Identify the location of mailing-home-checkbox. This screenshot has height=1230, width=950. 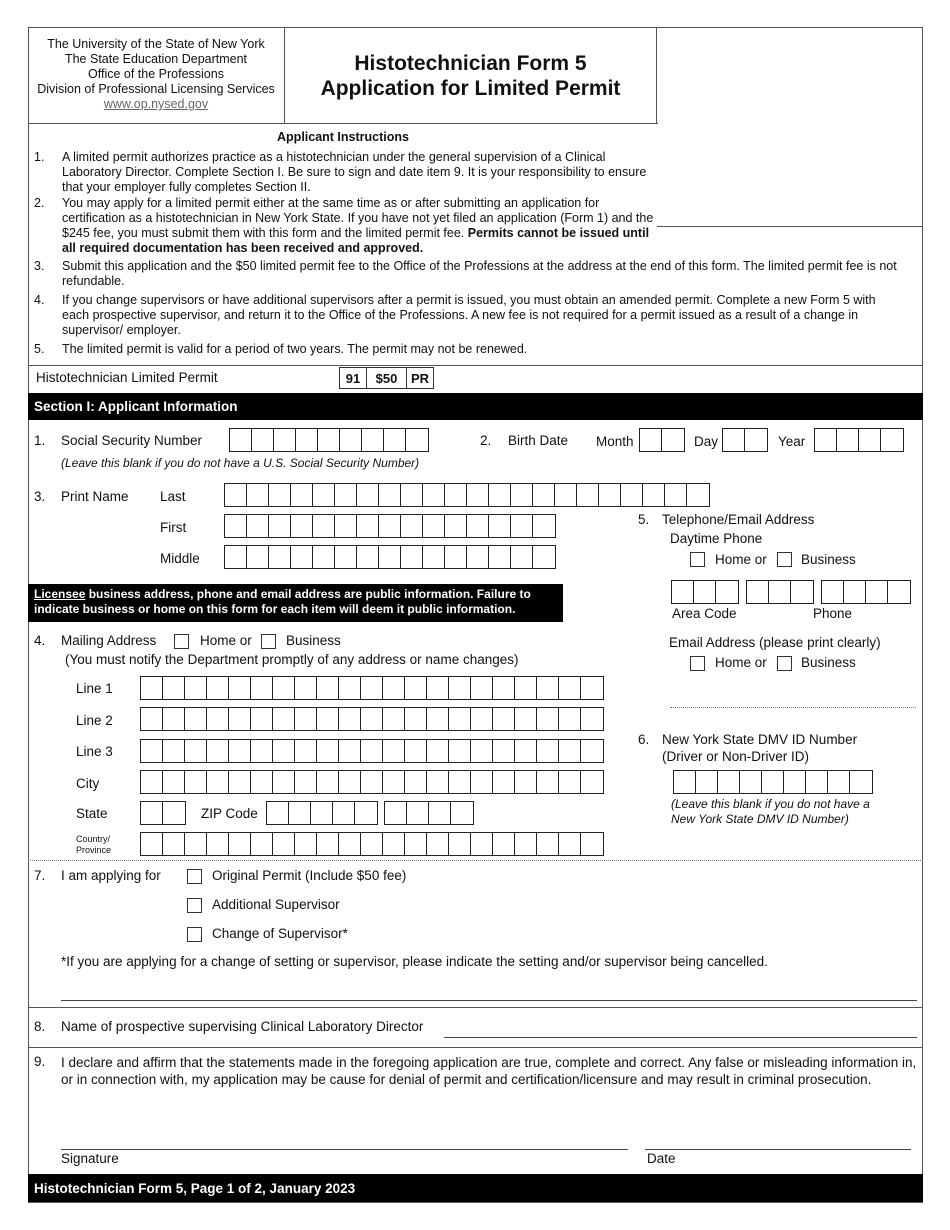
(181, 641).